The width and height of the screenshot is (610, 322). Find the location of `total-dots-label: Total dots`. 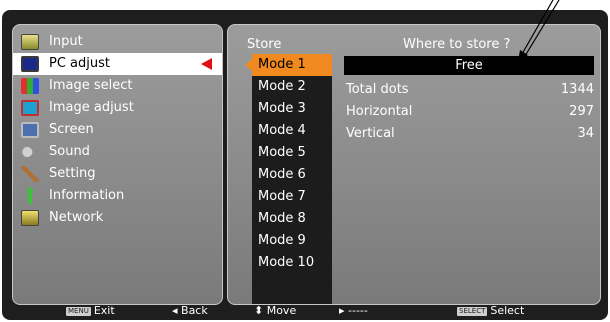

total-dots-label: Total dots is located at coordinates (377, 89).